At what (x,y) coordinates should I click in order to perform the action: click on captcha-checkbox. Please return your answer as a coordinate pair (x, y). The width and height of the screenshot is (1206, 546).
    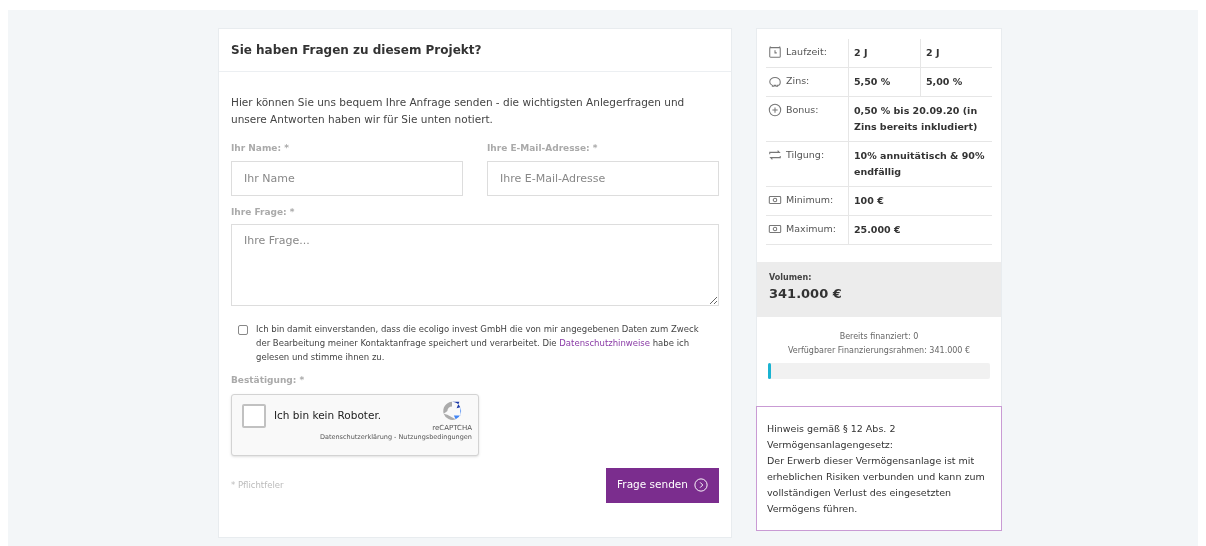
    Looking at the image, I should click on (254, 415).